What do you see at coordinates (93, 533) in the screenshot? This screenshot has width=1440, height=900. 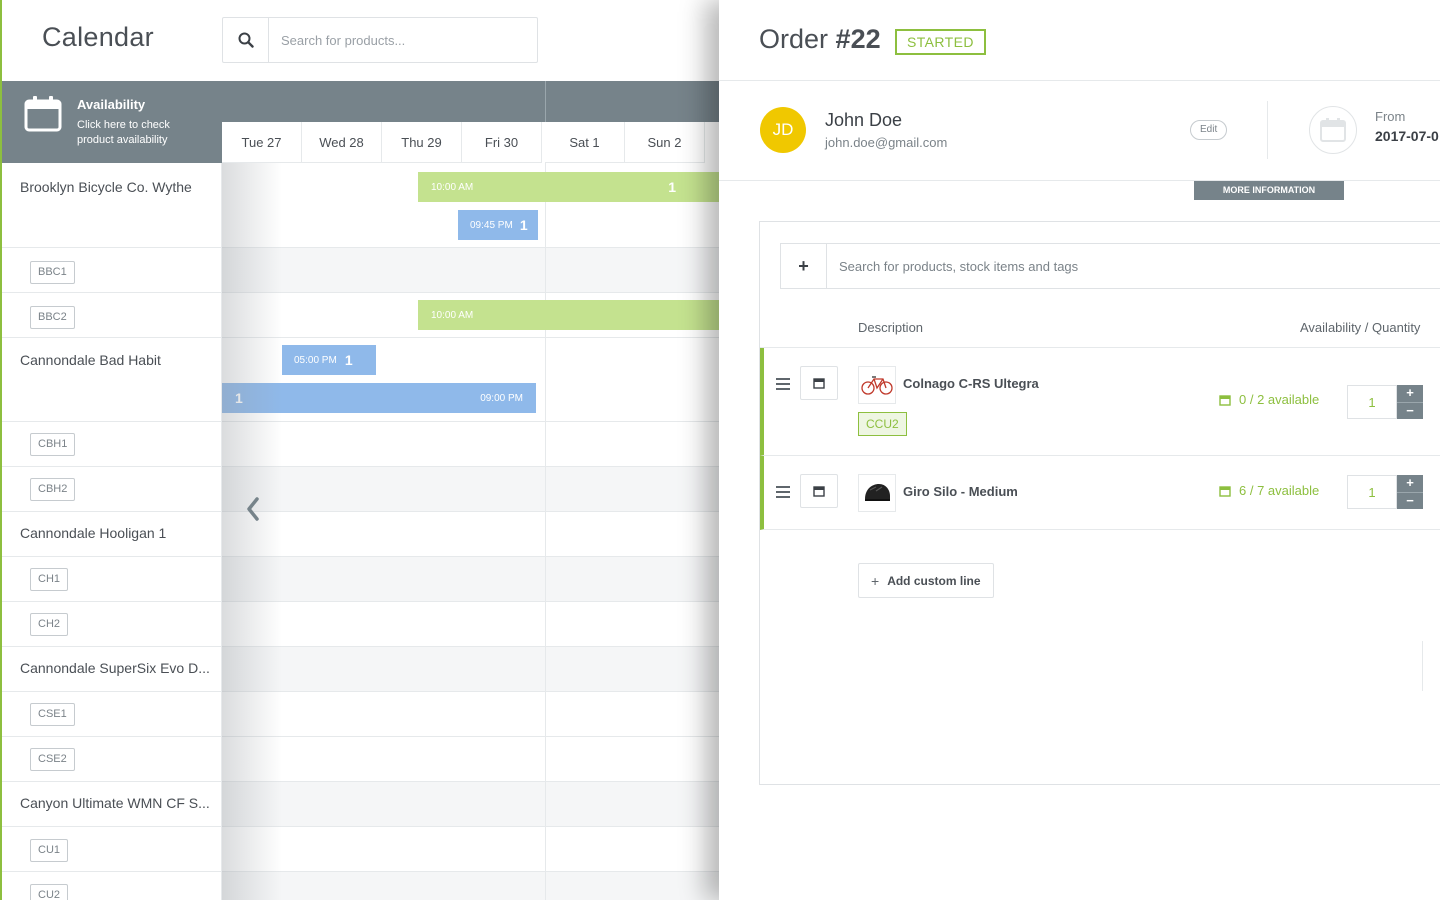 I see `product-name: Cannondale Hooligan 1` at bounding box center [93, 533].